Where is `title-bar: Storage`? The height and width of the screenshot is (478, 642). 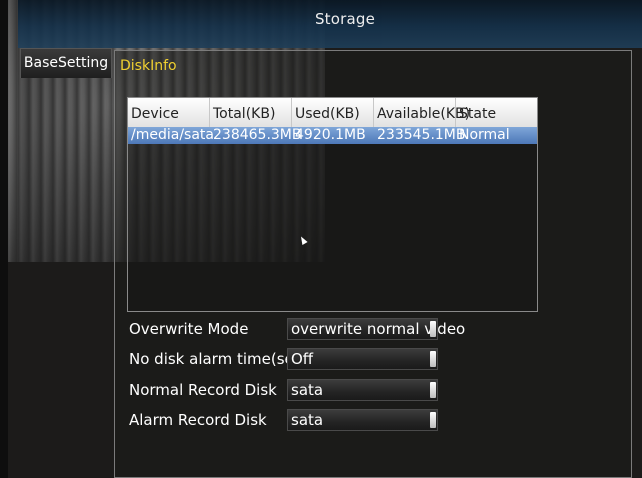 title-bar: Storage is located at coordinates (330, 24).